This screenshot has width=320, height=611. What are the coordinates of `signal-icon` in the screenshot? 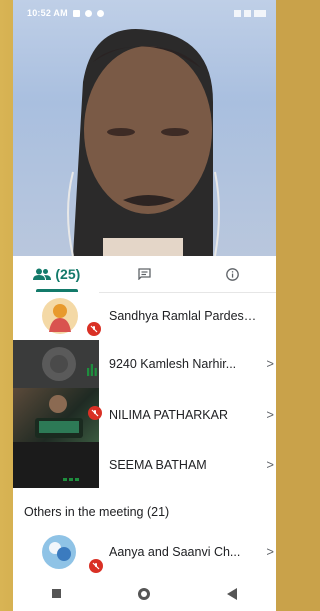 It's located at (247, 13).